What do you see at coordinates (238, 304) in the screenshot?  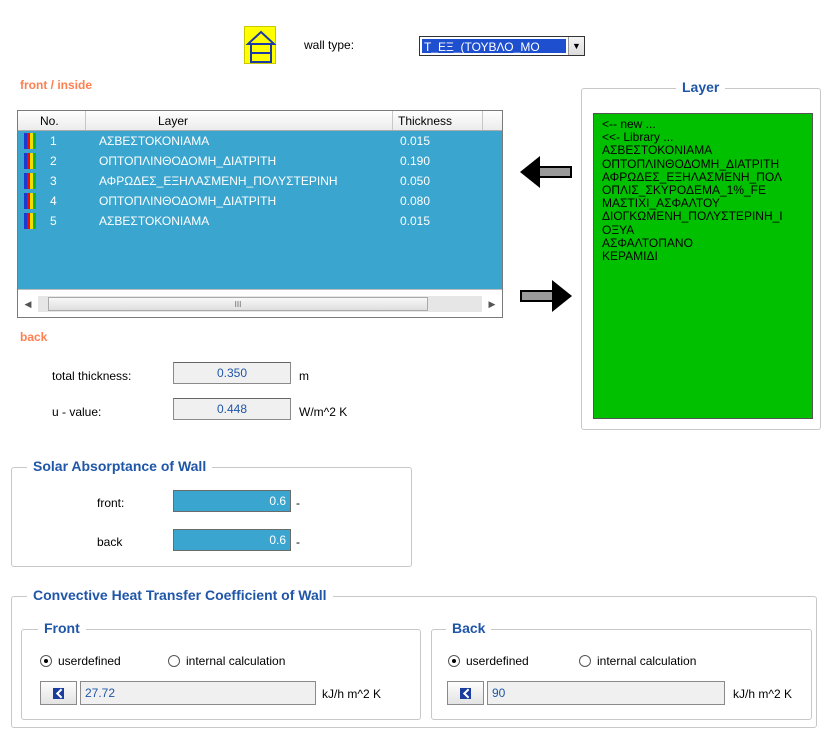 I see `scroll-thumb: III` at bounding box center [238, 304].